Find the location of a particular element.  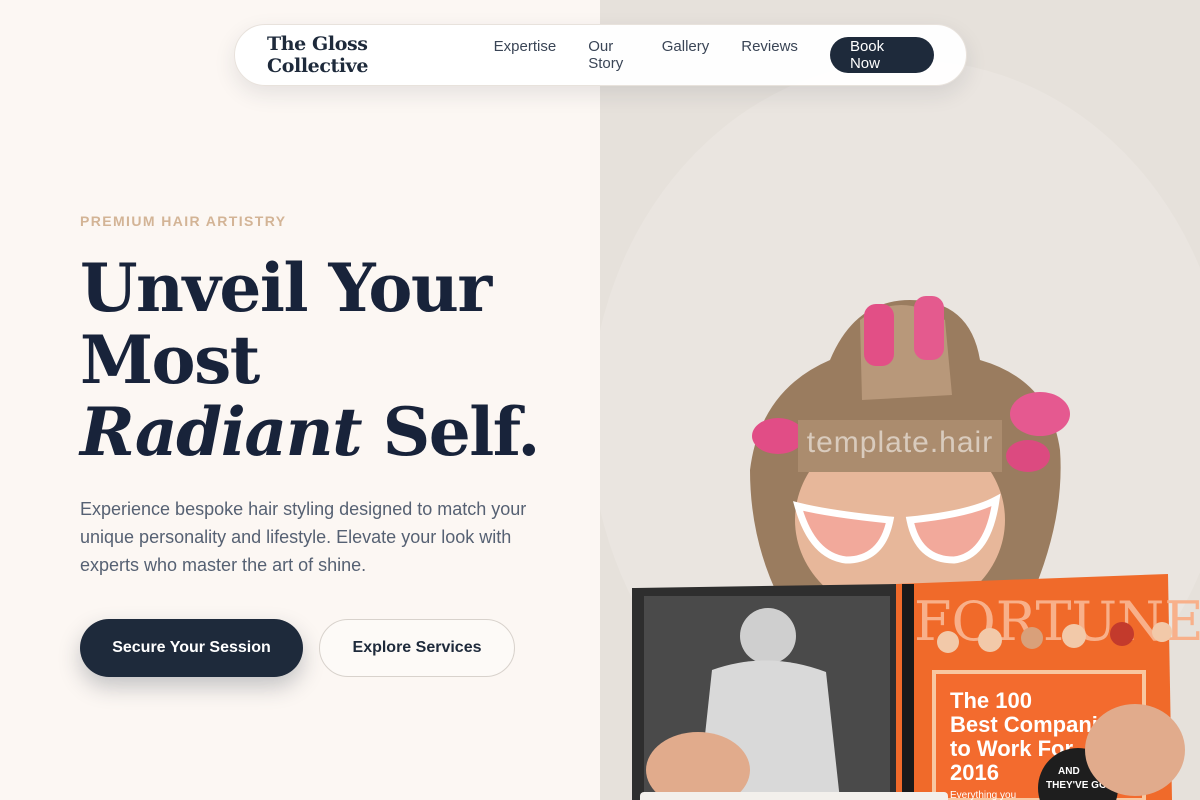

svg-text: Everything you is located at coordinates (983, 795).